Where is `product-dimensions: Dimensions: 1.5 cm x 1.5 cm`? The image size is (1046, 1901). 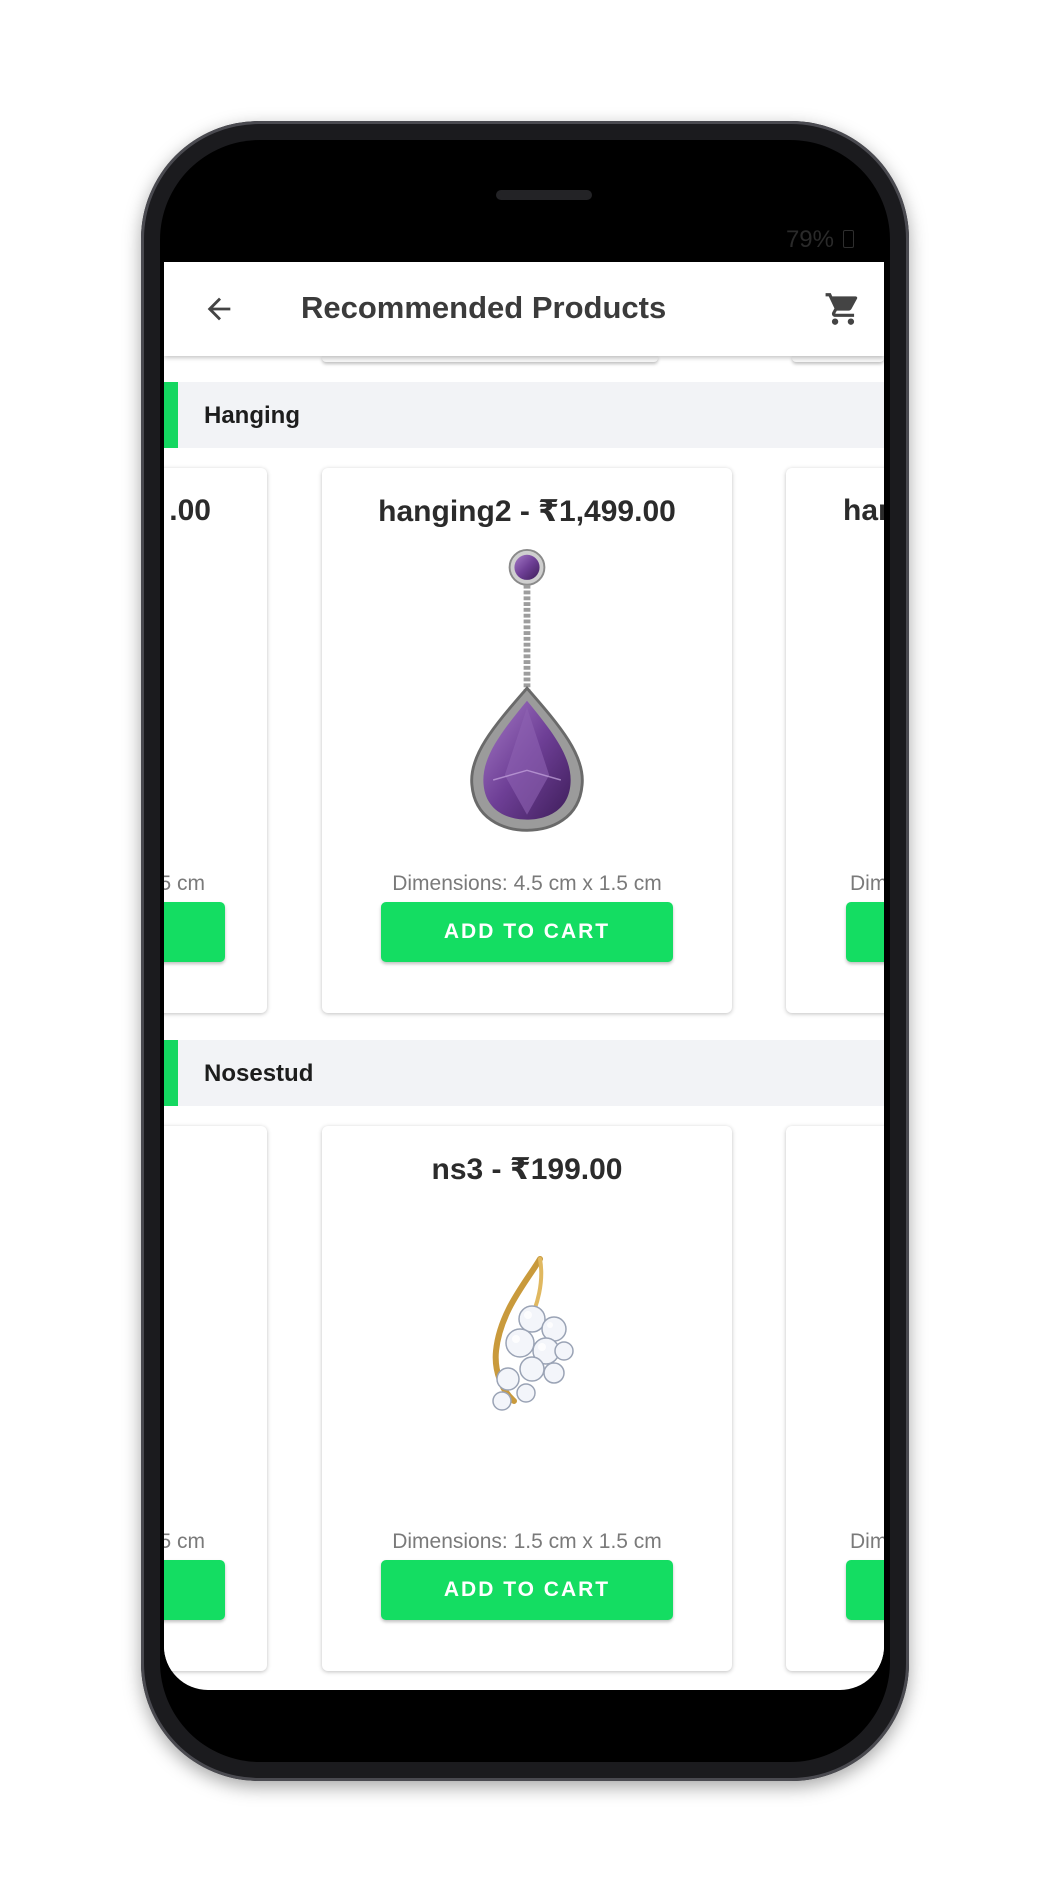 product-dimensions: Dimensions: 1.5 cm x 1.5 cm is located at coordinates (527, 1541).